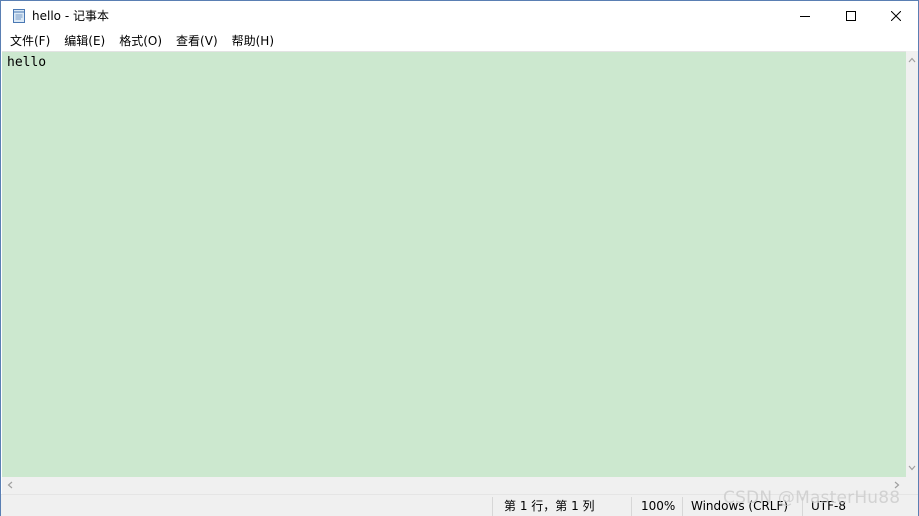  Describe the element at coordinates (658, 506) in the screenshot. I see `zoom-level: 100%` at that location.